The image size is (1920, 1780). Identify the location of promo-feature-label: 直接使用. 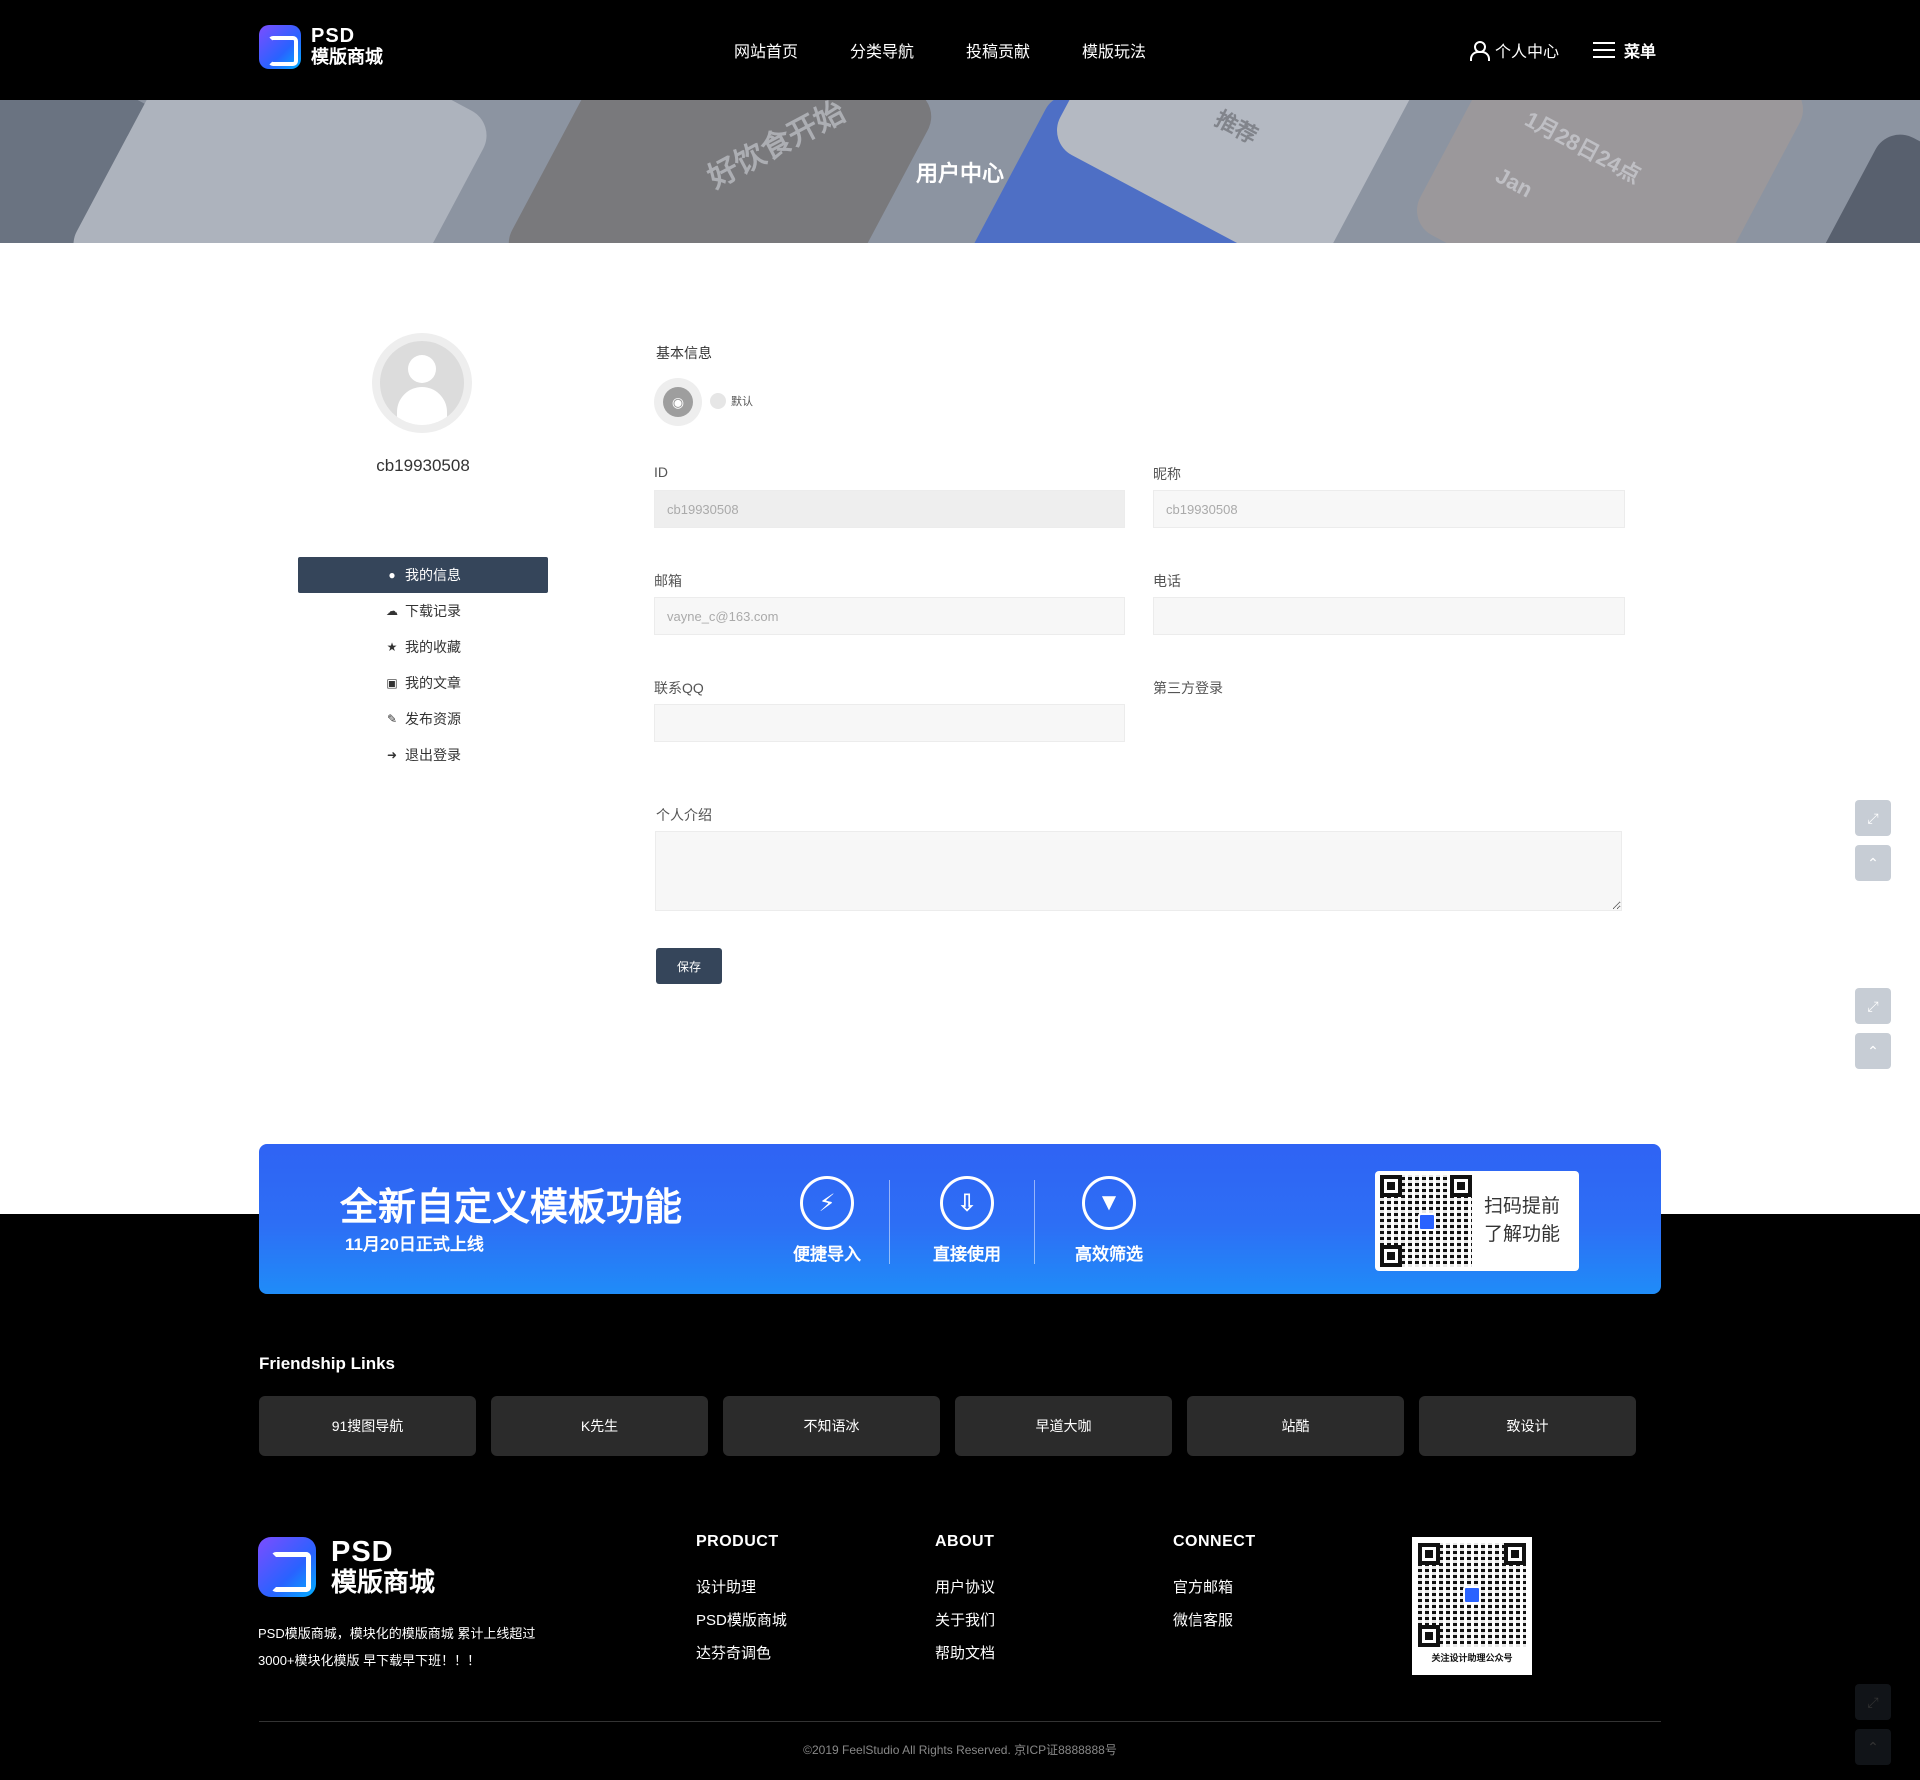
(967, 1254).